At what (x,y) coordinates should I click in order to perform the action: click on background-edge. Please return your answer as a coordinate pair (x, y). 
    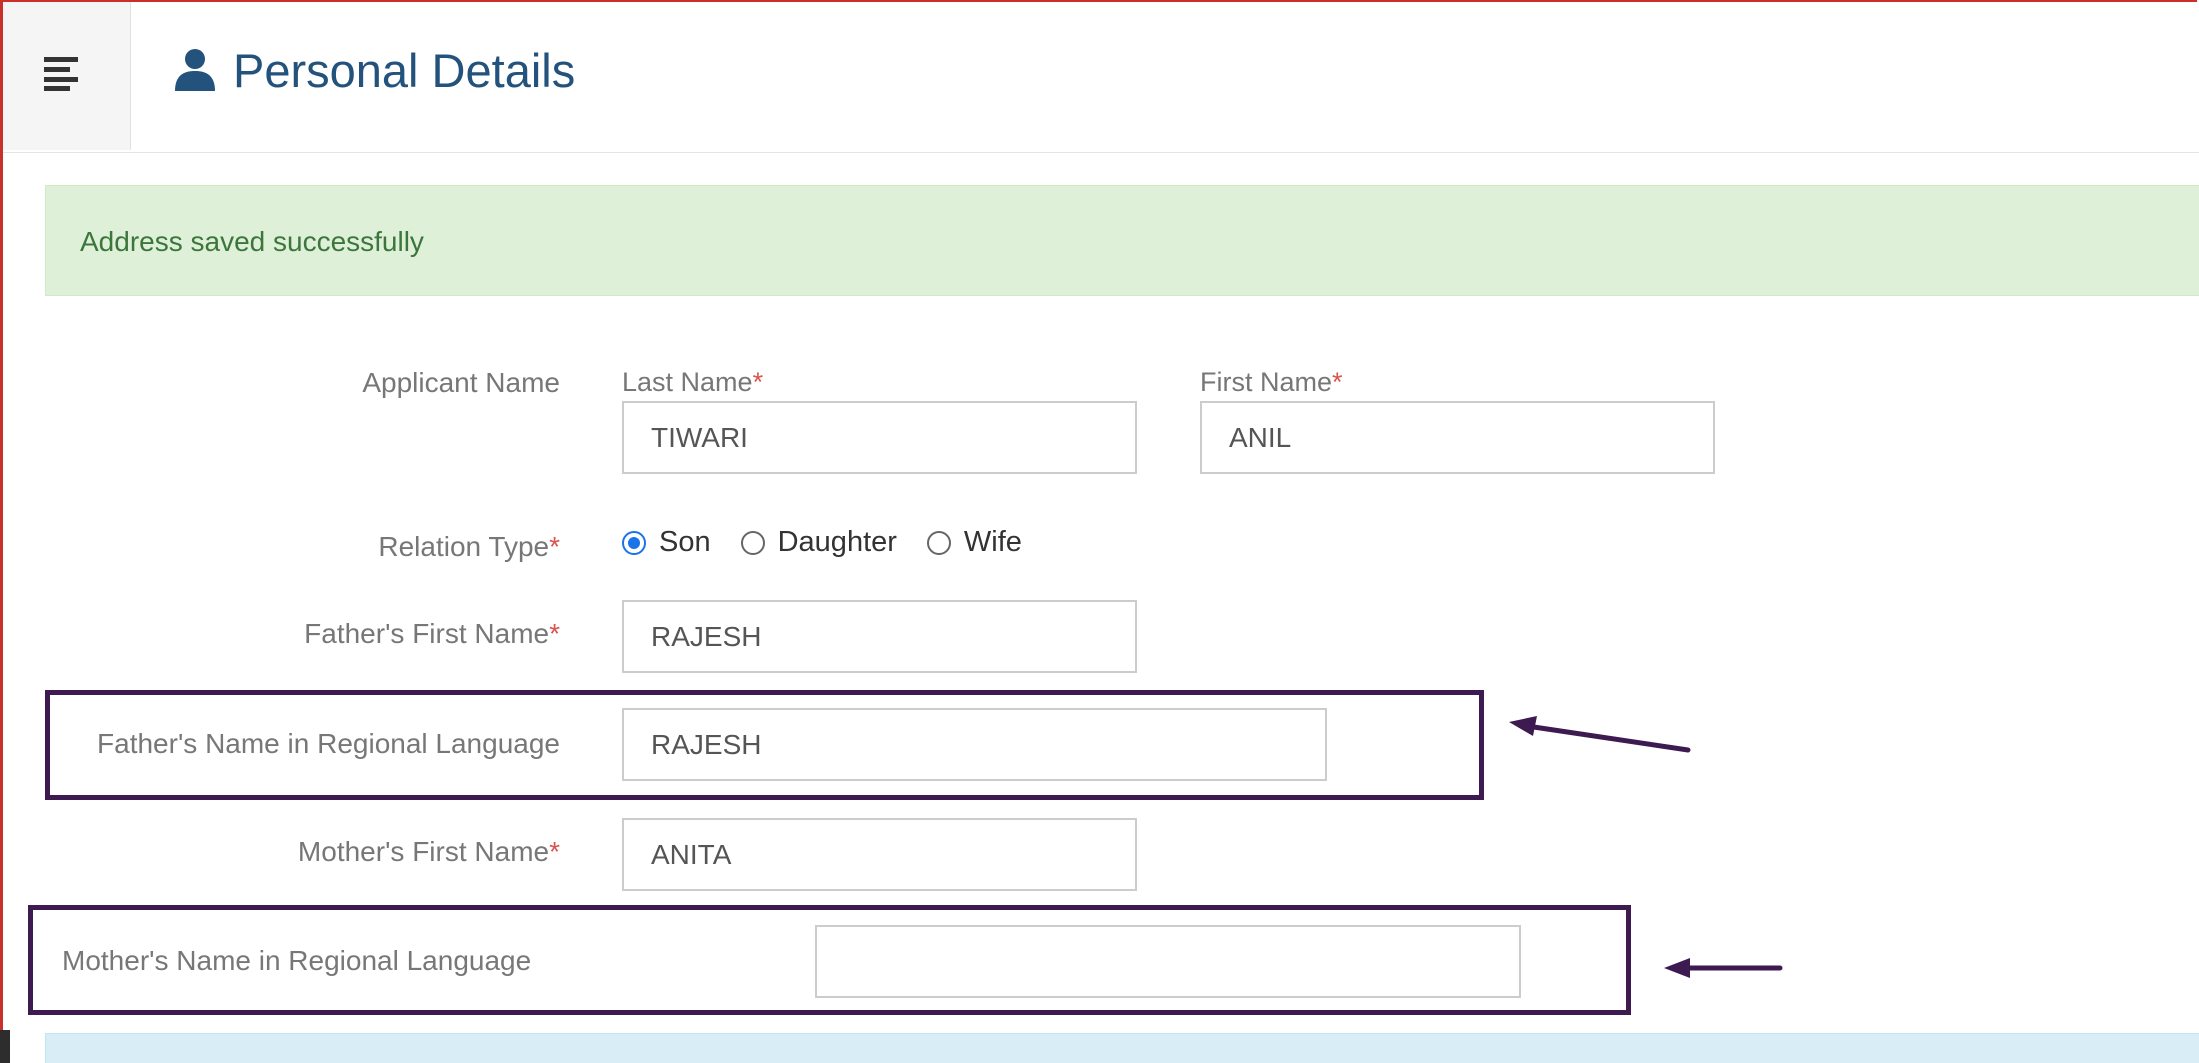
    Looking at the image, I should click on (5, 1046).